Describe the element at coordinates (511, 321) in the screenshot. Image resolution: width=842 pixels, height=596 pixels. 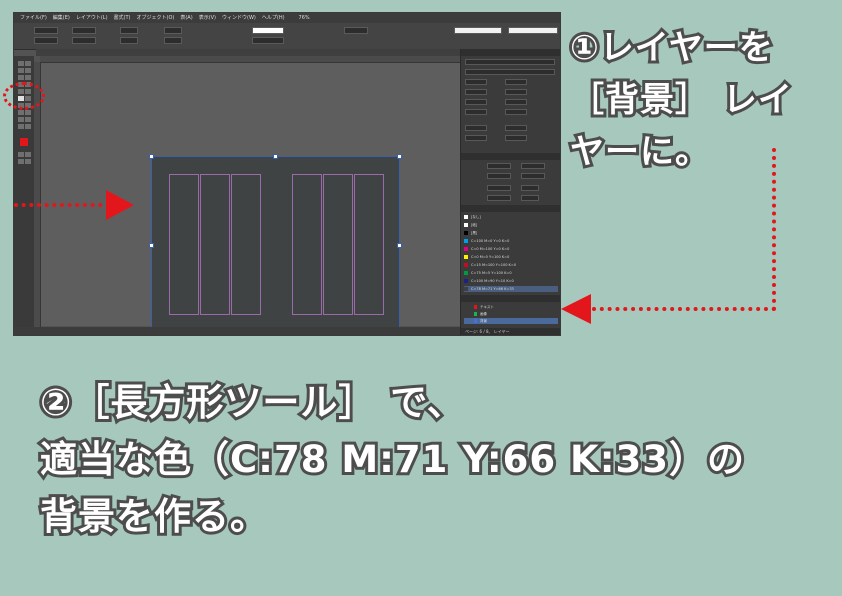
I see `layer-row: 背景` at that location.